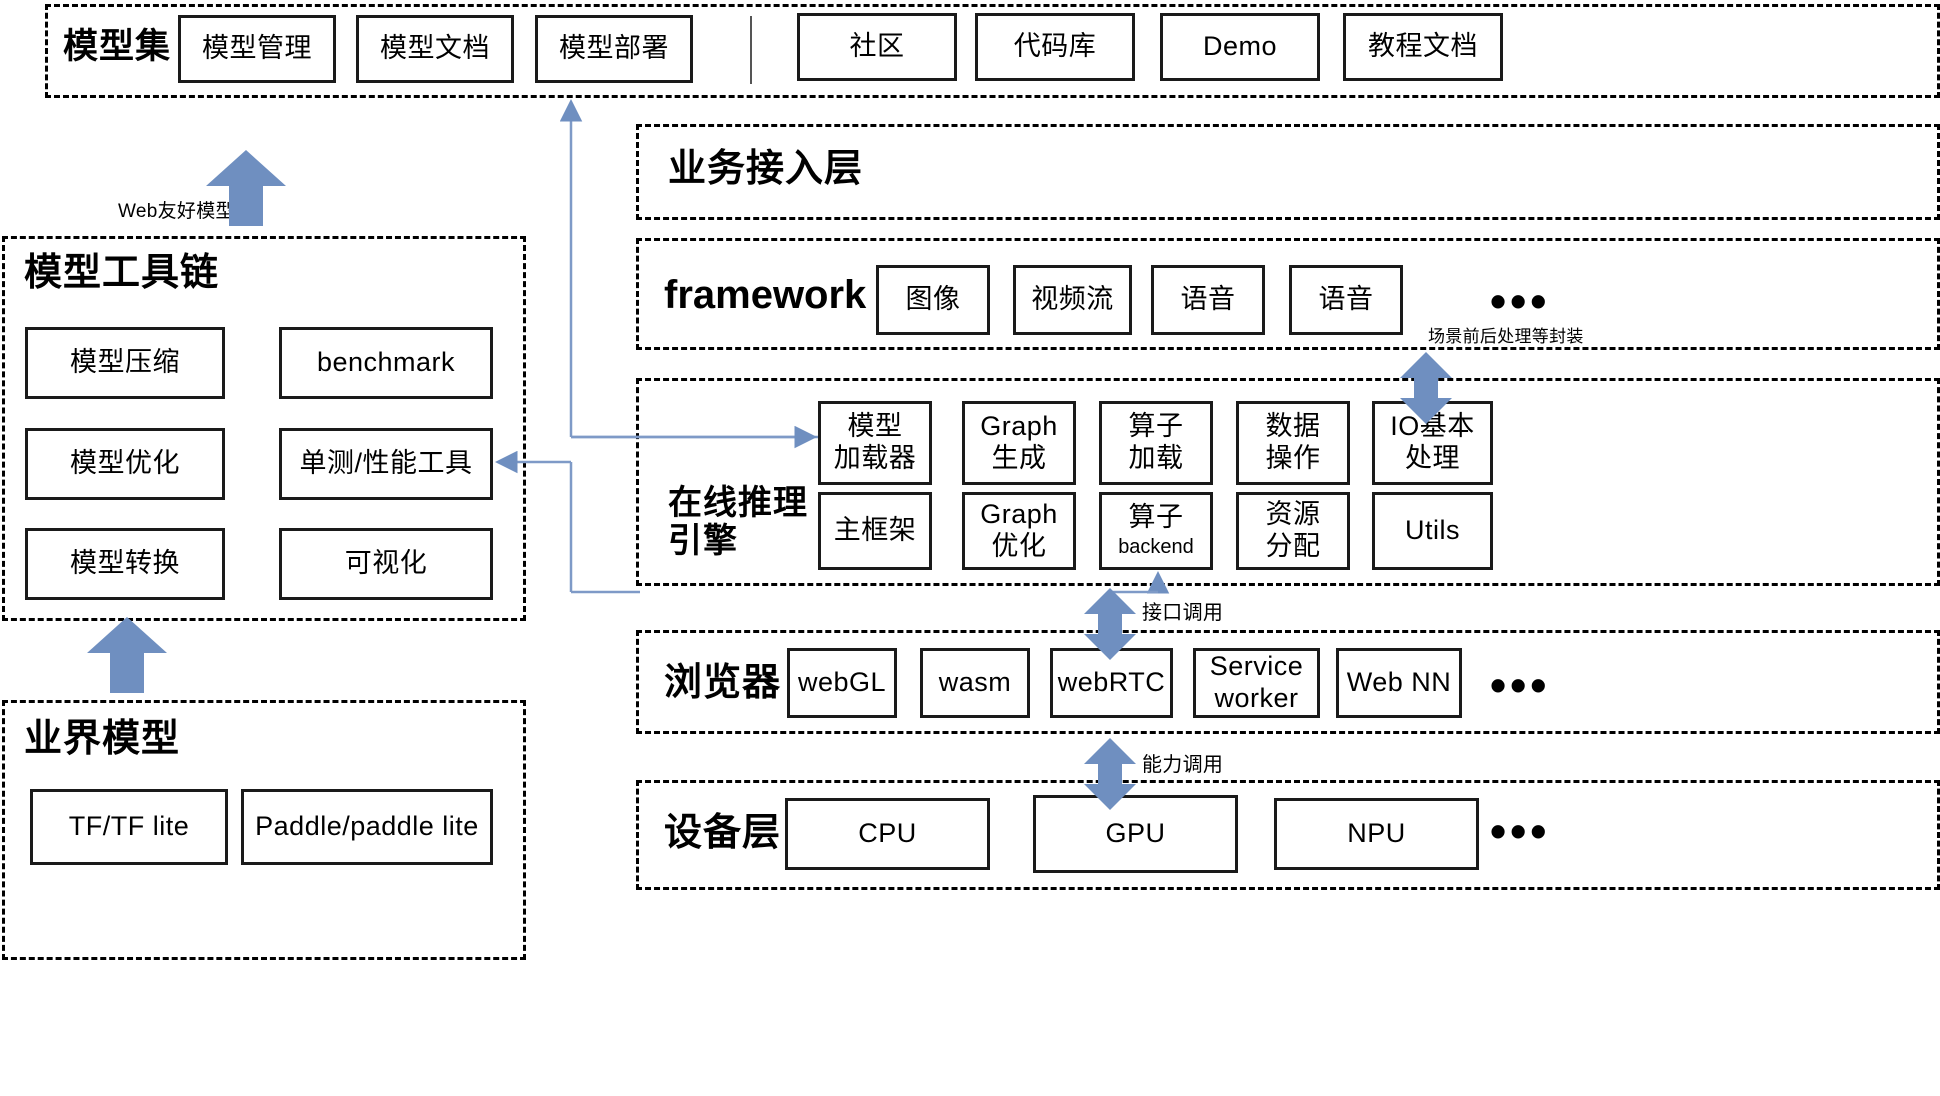 The height and width of the screenshot is (1096, 1940). Describe the element at coordinates (1506, 336) in the screenshot. I see `scene-wrap-note: 场景前后处理等封装` at that location.